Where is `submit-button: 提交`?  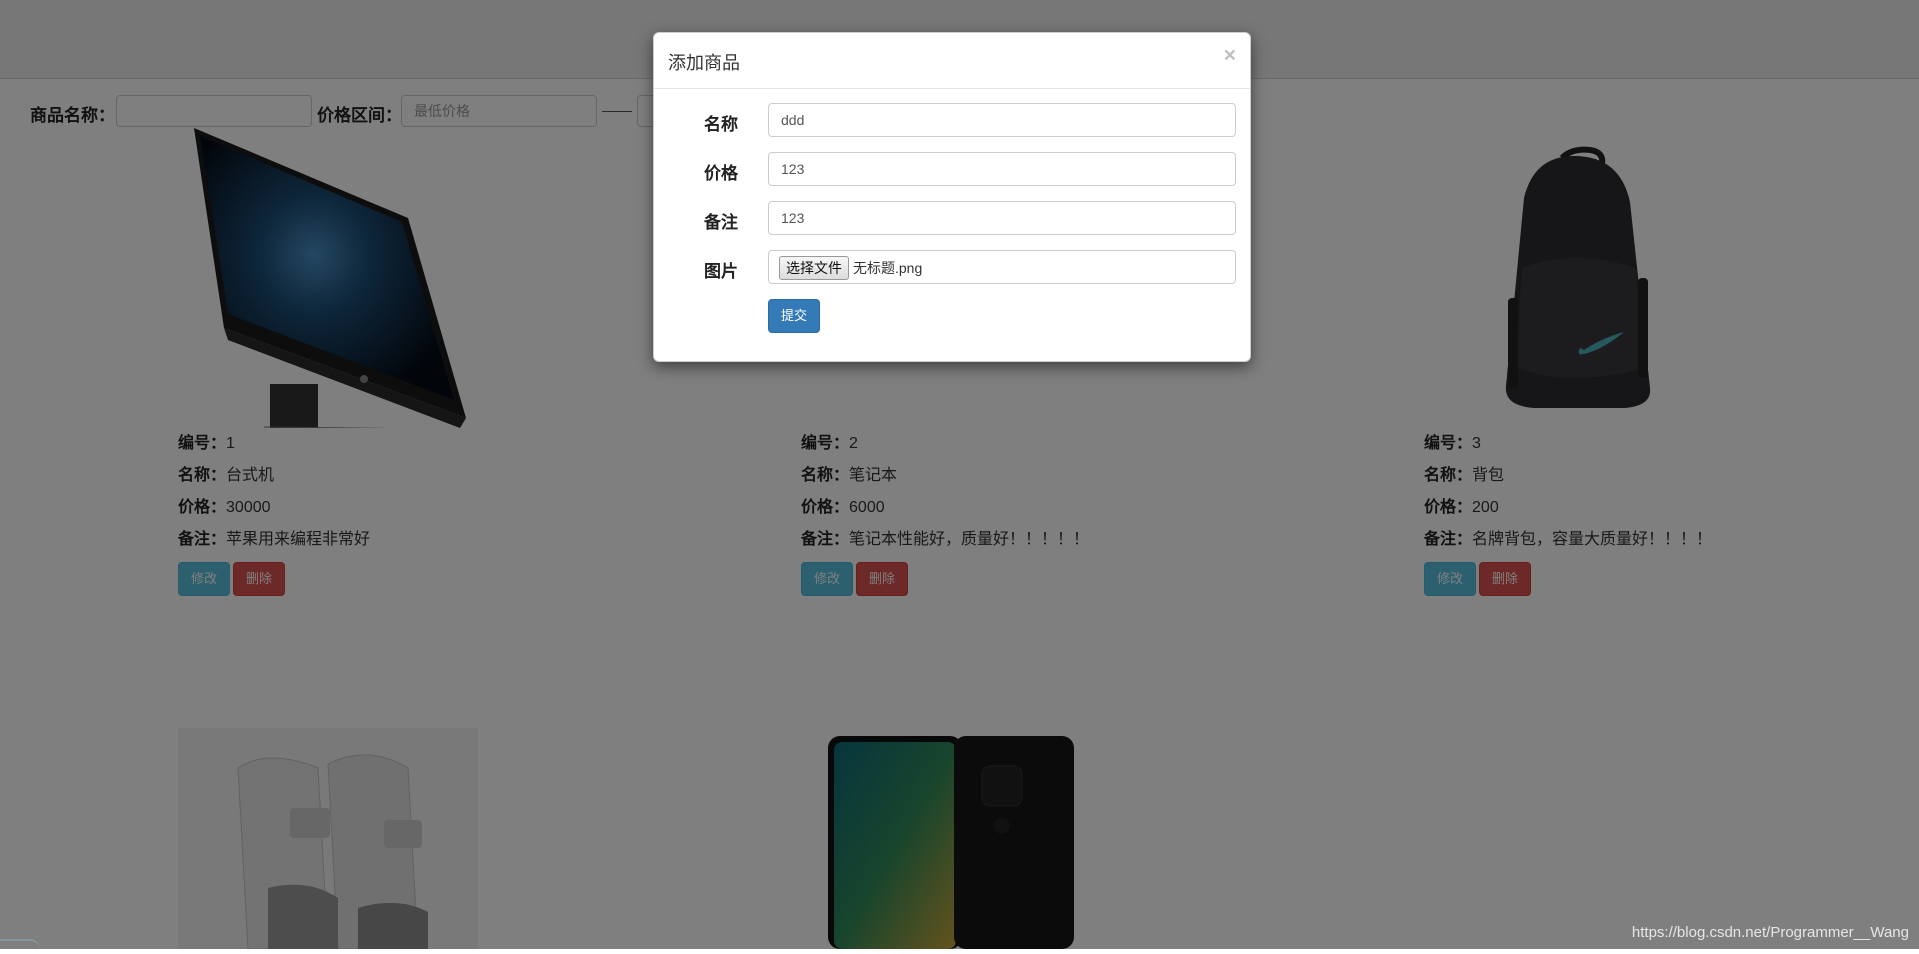 submit-button: 提交 is located at coordinates (794, 316).